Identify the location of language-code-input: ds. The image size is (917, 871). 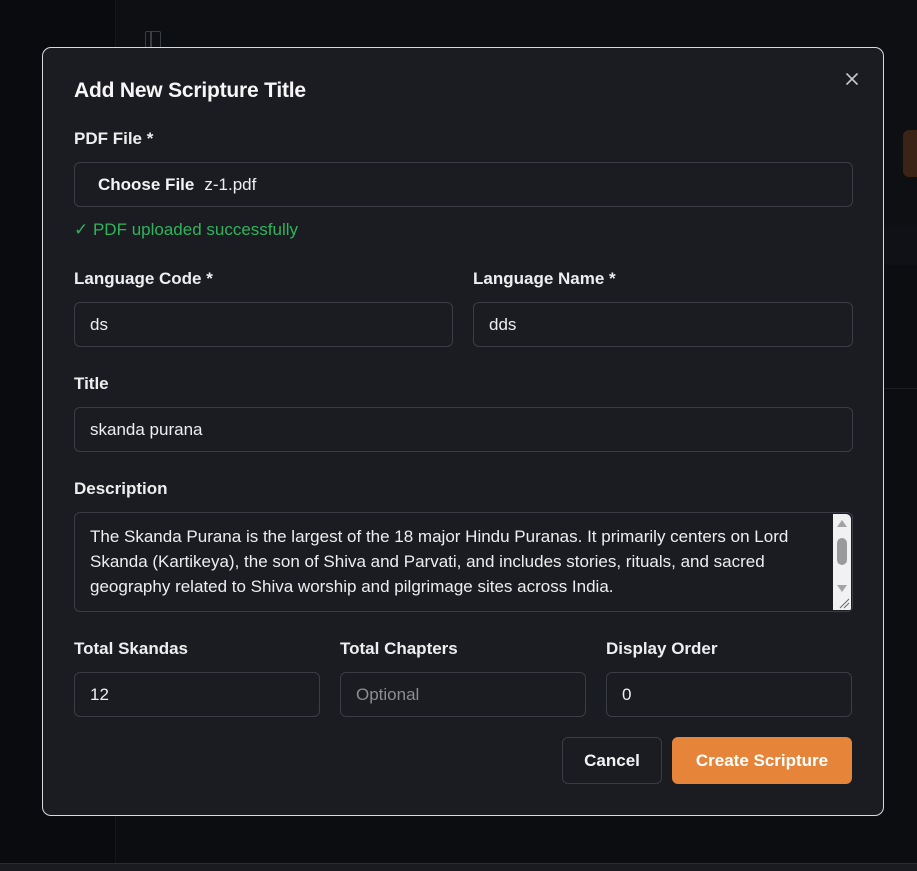
(263, 324).